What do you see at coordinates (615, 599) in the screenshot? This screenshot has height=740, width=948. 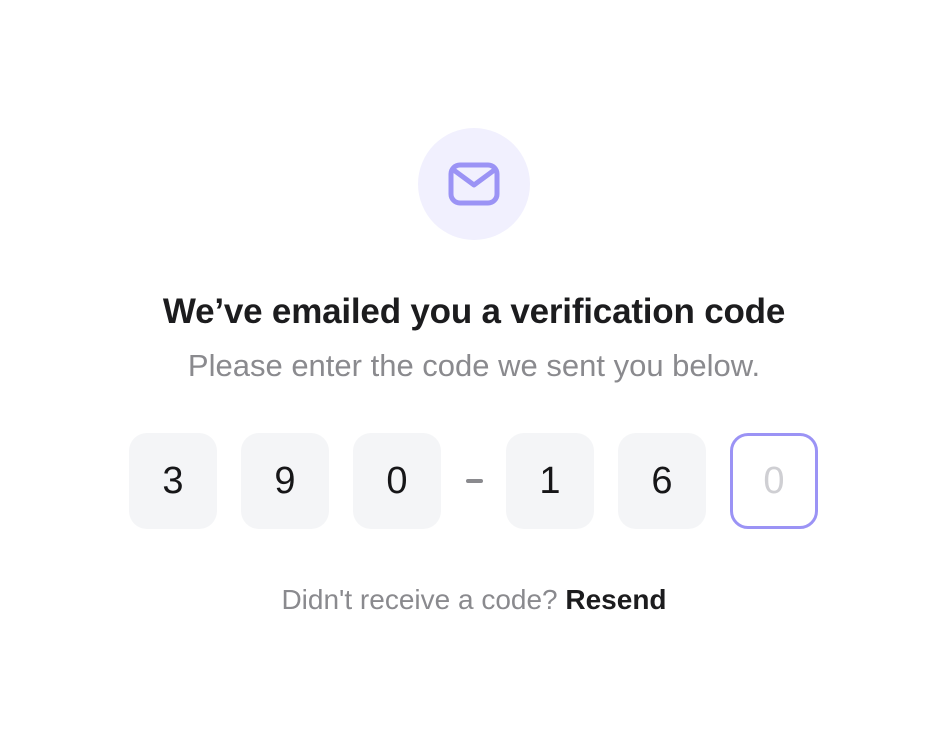 I see `resend-link: Resend` at bounding box center [615, 599].